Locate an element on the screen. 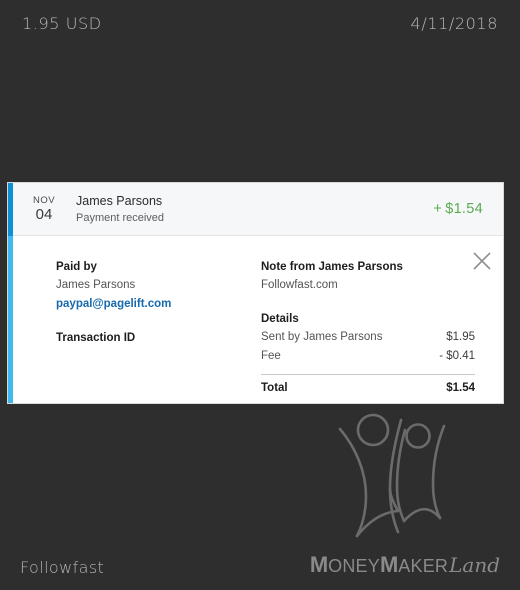  details-title: Details is located at coordinates (280, 319).